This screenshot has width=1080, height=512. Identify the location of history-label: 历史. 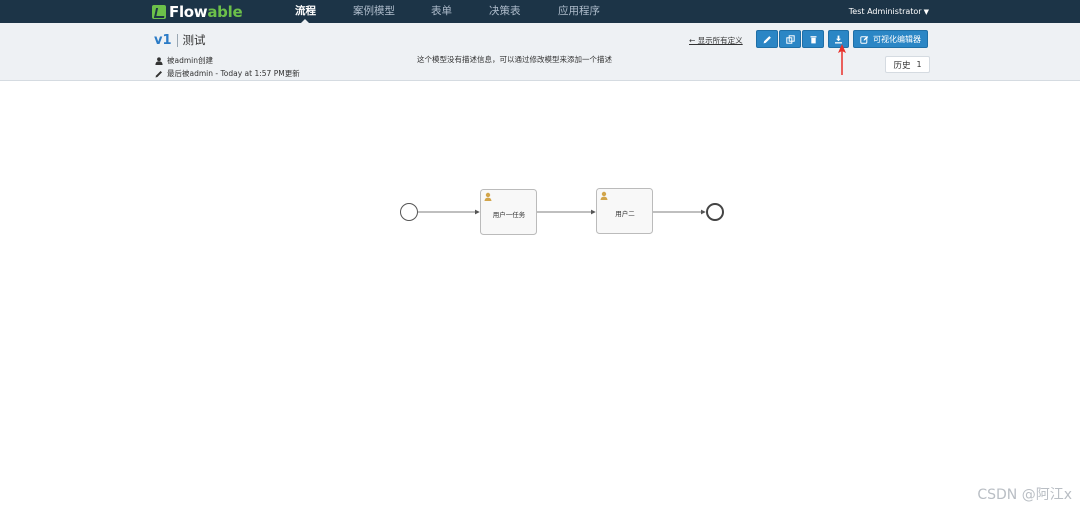
(902, 65).